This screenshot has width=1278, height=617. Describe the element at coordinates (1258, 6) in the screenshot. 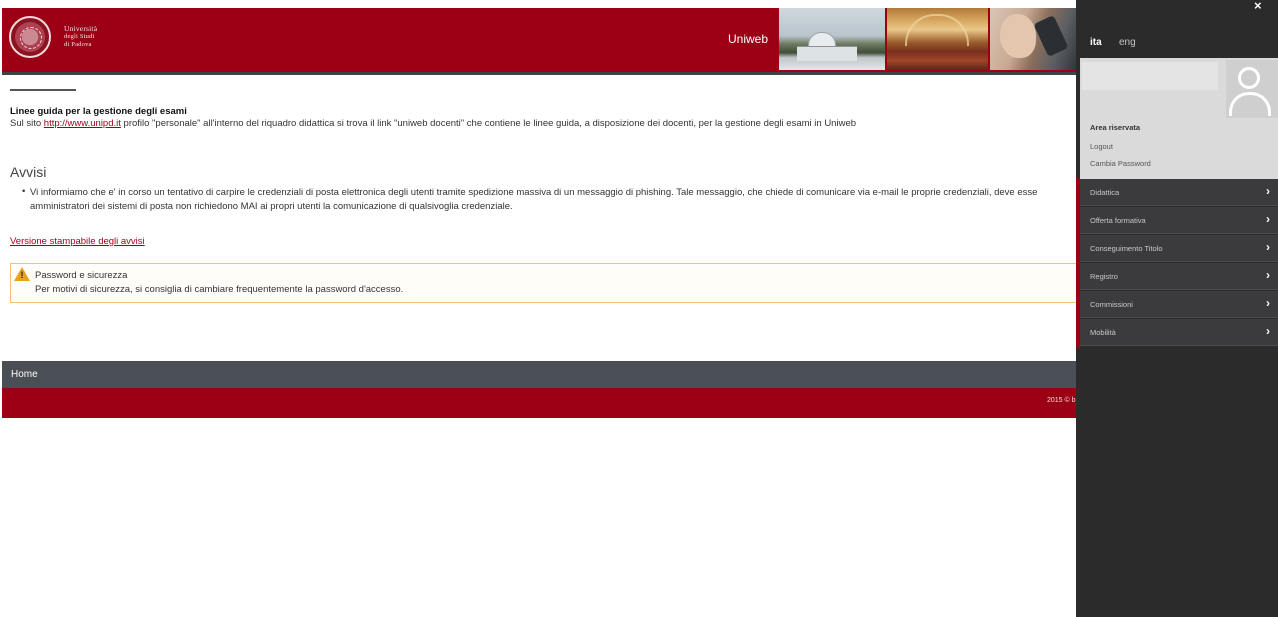

I see `close-icon: ×` at that location.